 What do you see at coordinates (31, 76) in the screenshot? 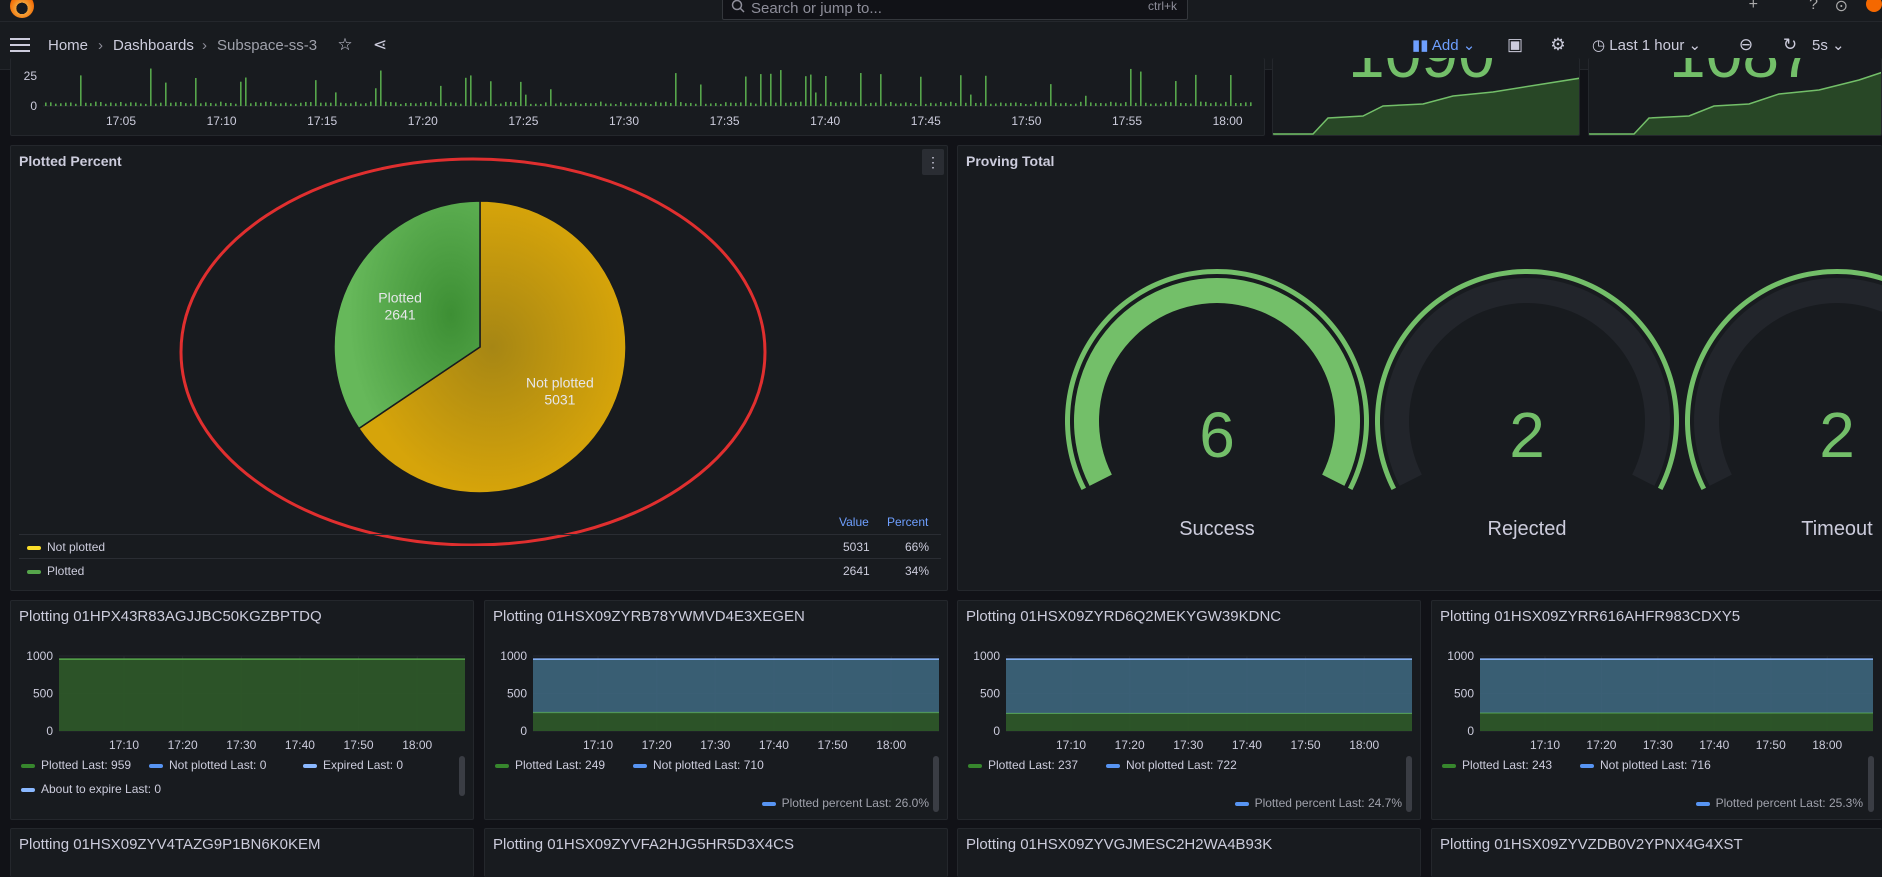
I see `y-tick-label: 25` at bounding box center [31, 76].